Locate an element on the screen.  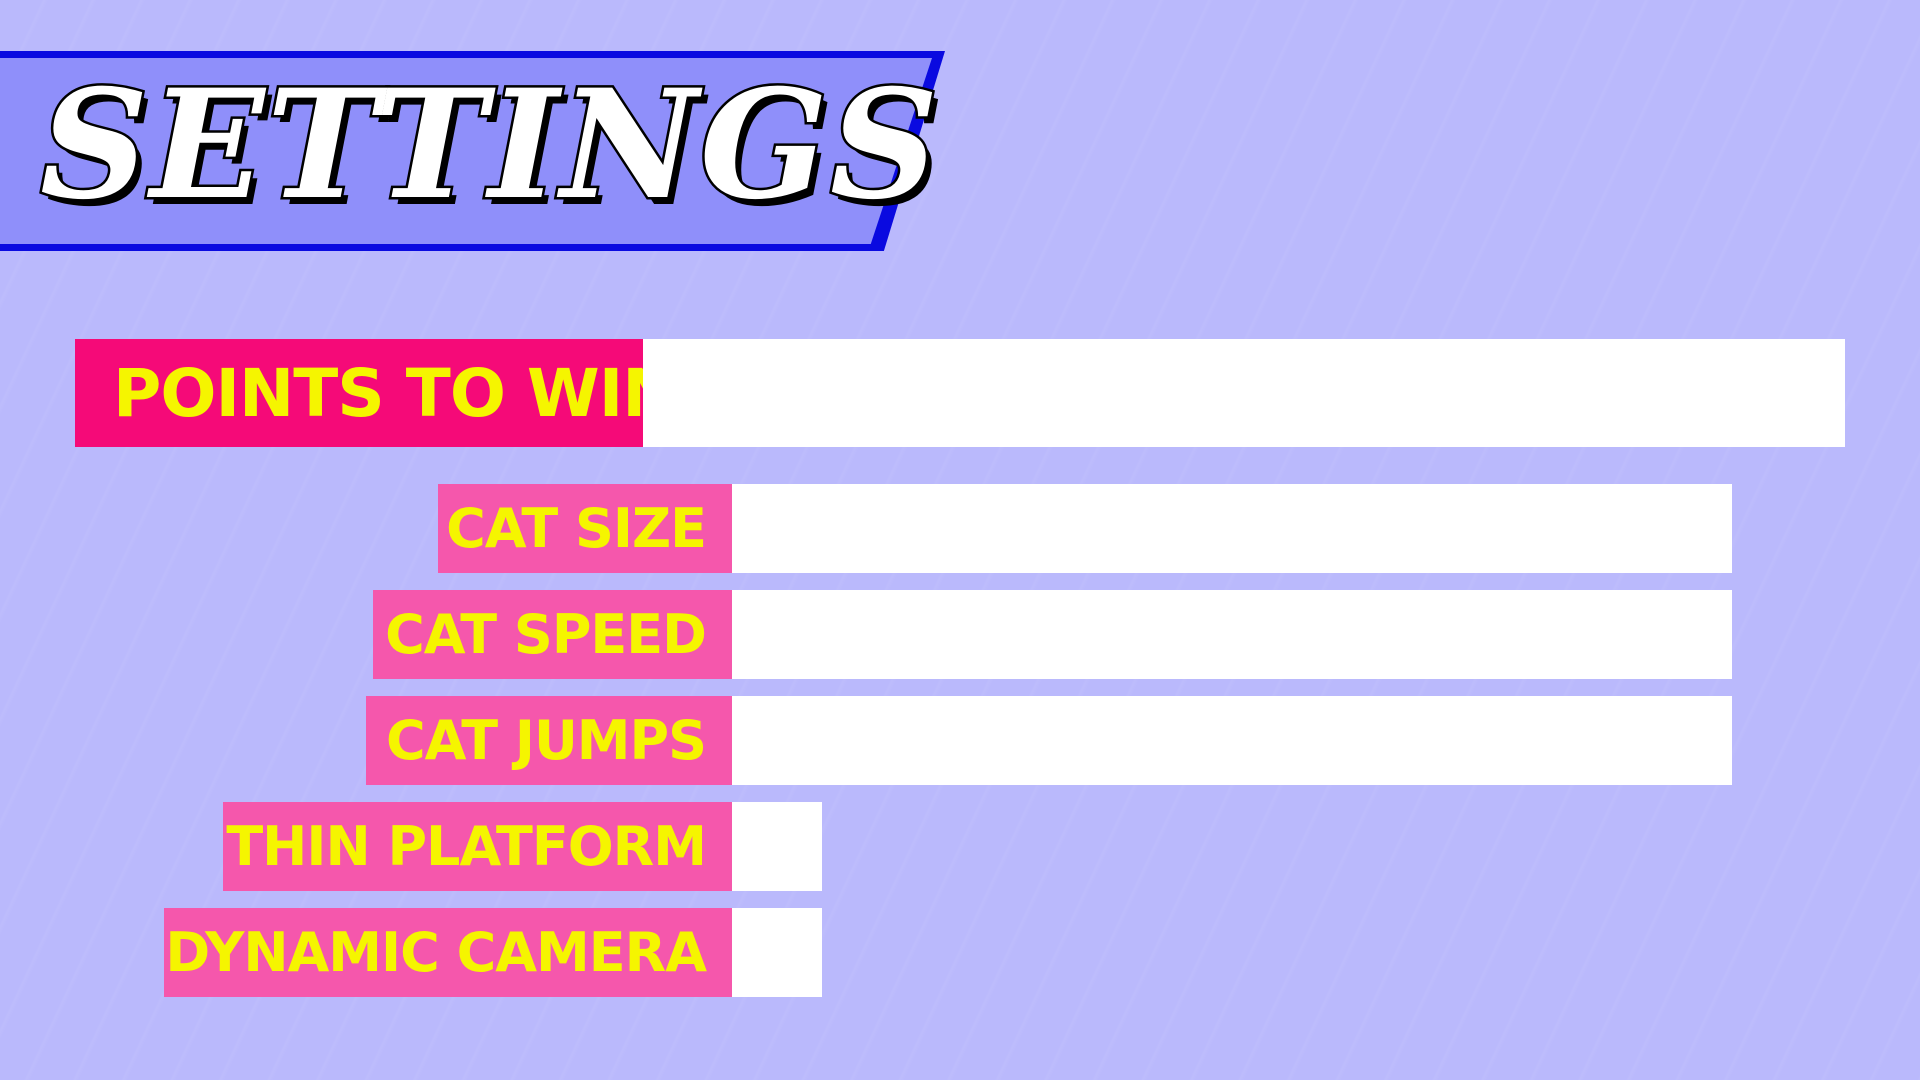
setting-value-points-to-win is located at coordinates (1244, 393).